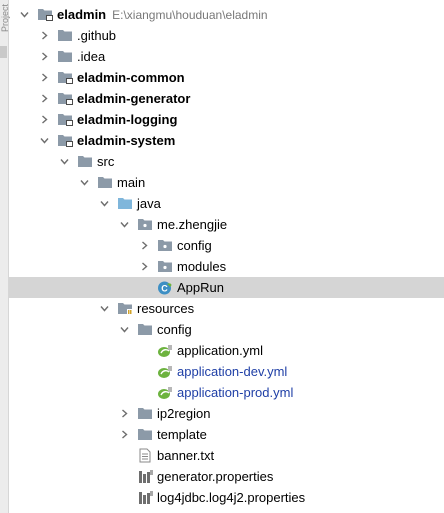 The height and width of the screenshot is (513, 444). I want to click on project-path: E:\xiangmu\houduan\eladmin, so click(190, 15).